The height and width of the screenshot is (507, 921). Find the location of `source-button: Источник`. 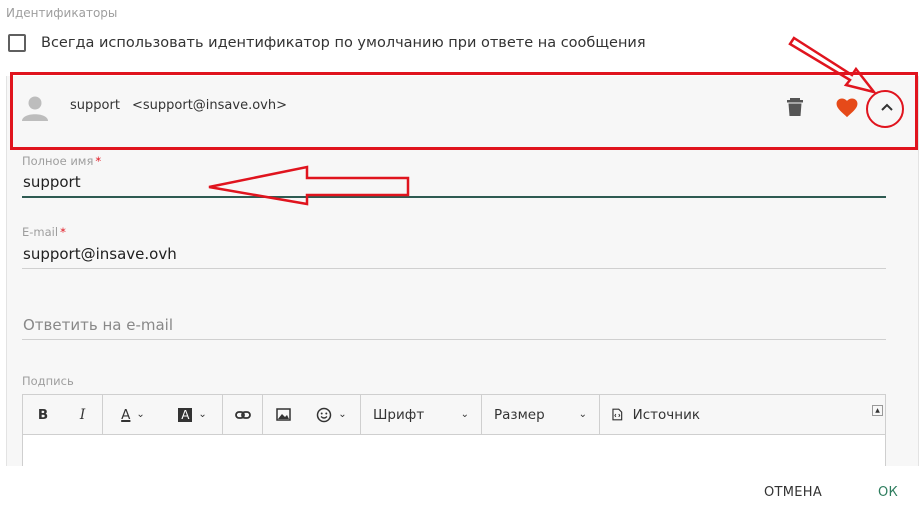

source-button: Источник is located at coordinates (650, 414).